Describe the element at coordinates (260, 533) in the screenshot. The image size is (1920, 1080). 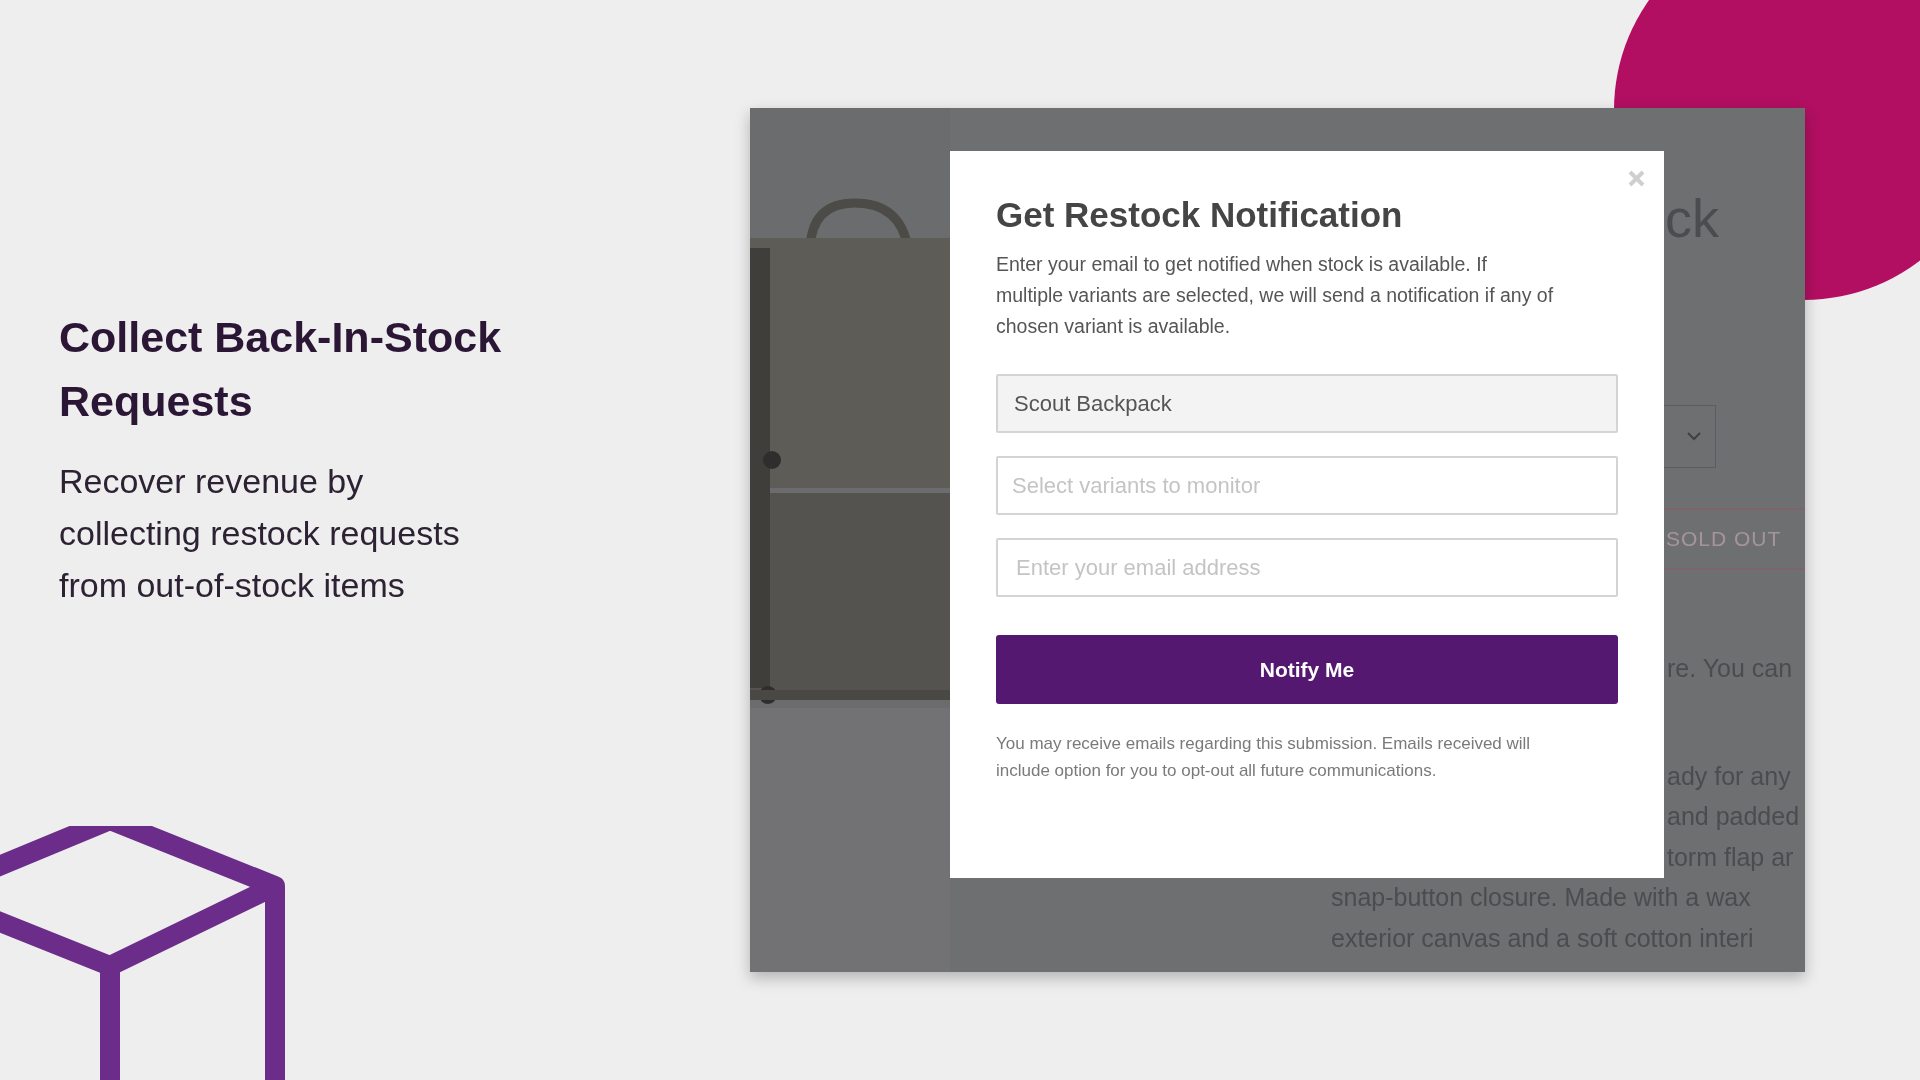
I see `description: Recover revenue by collecting restock requests from out-of-stock items` at that location.